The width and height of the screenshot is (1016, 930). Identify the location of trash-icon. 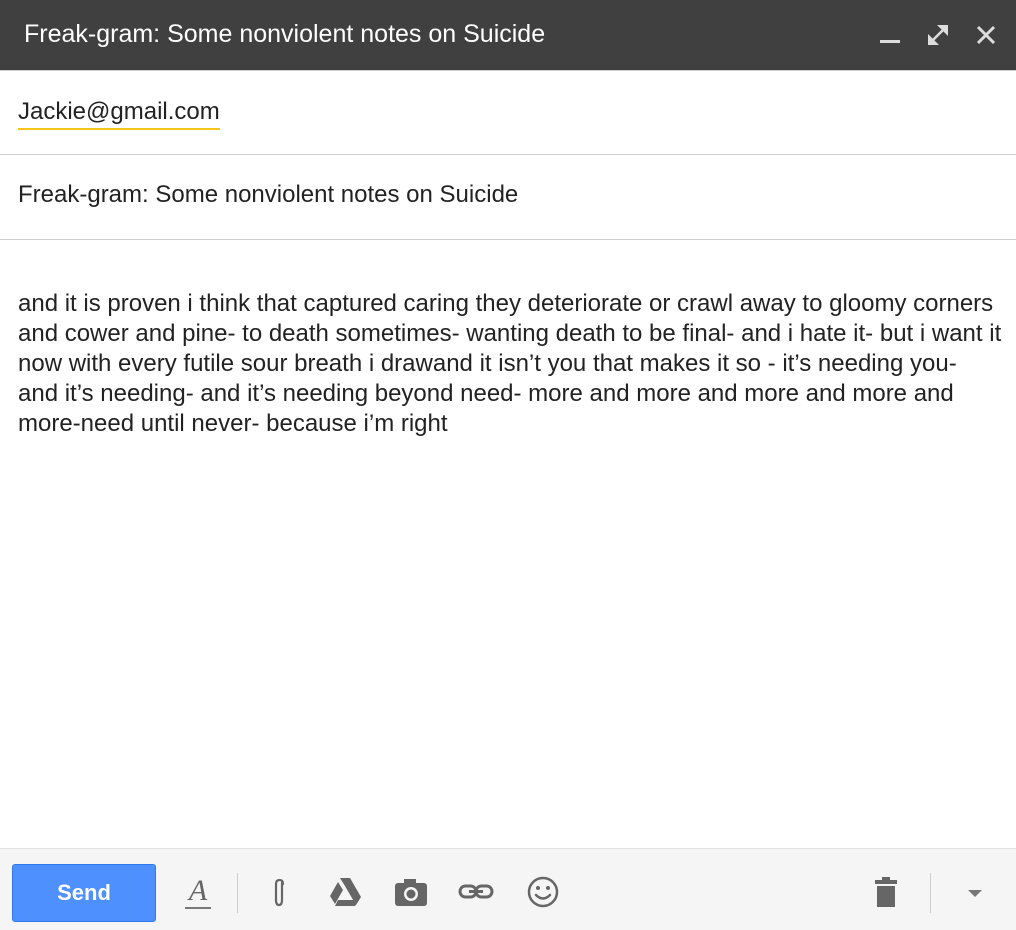
(886, 892).